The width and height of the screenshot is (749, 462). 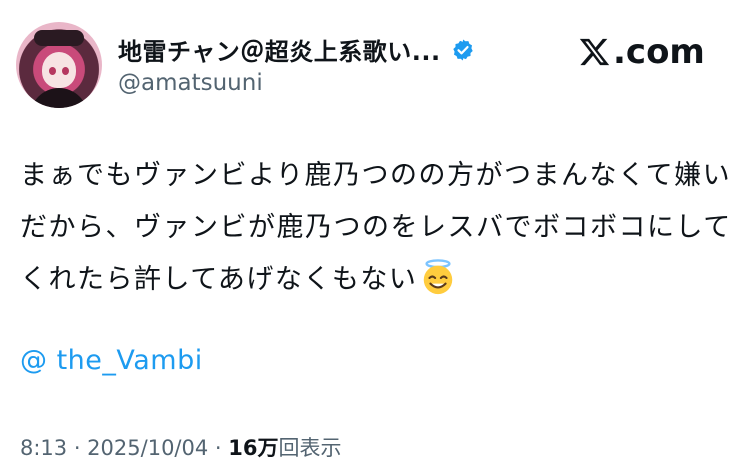 I want to click on avatar-face, so click(x=59, y=70).